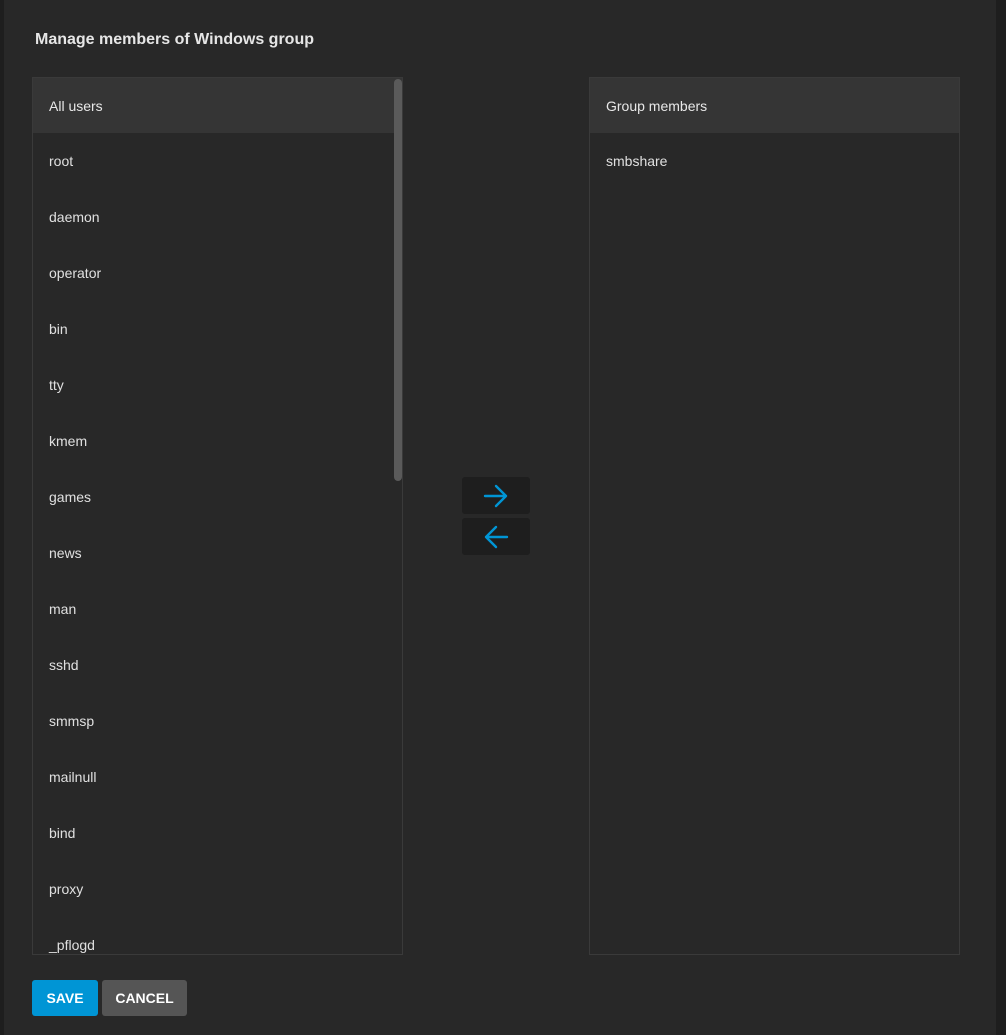 The image size is (1006, 1035). What do you see at coordinates (774, 105) in the screenshot?
I see `group-members-header: Group members` at bounding box center [774, 105].